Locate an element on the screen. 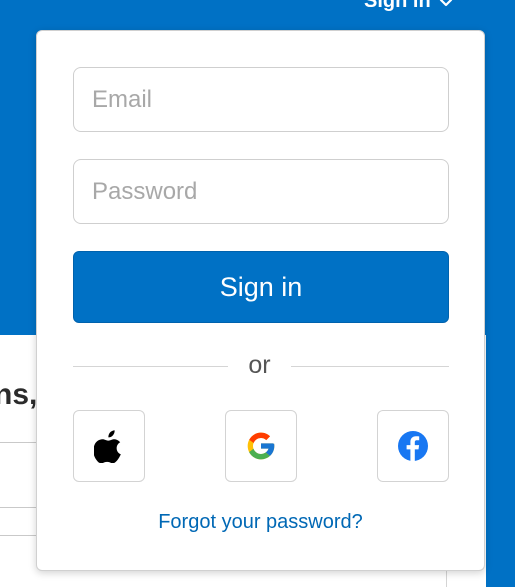  google-signin-button is located at coordinates (261, 446).